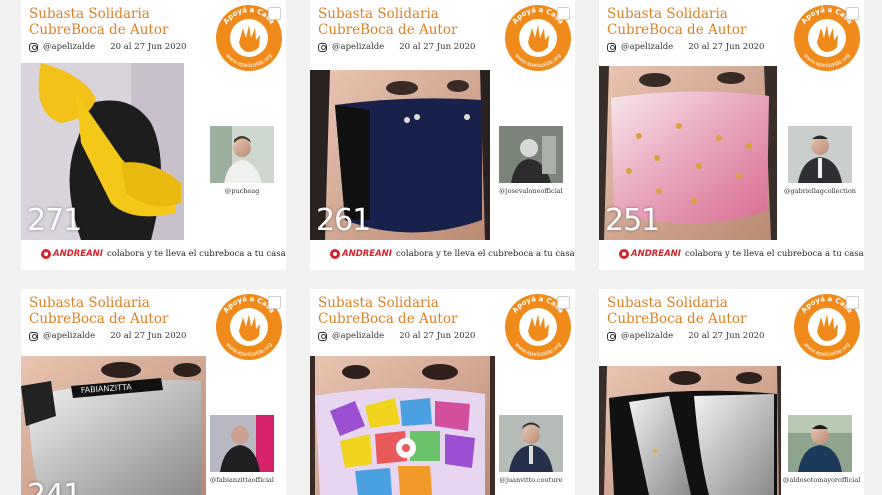  I want to click on mask-photo: 251, so click(688, 153).